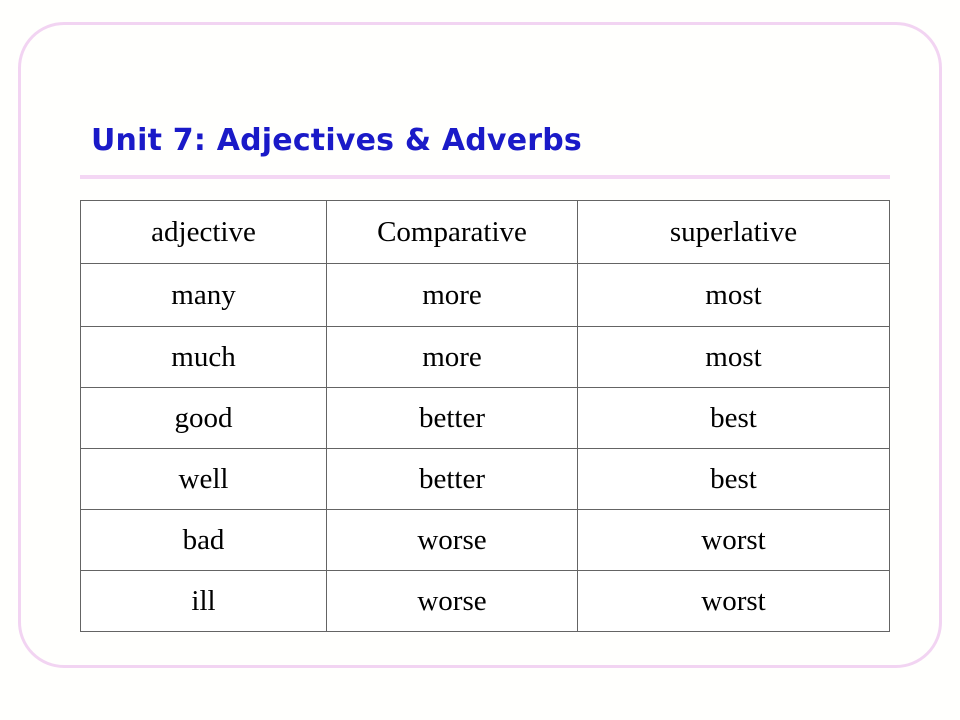 This screenshot has height=720, width=960. I want to click on table-row: many more most, so click(485, 295).